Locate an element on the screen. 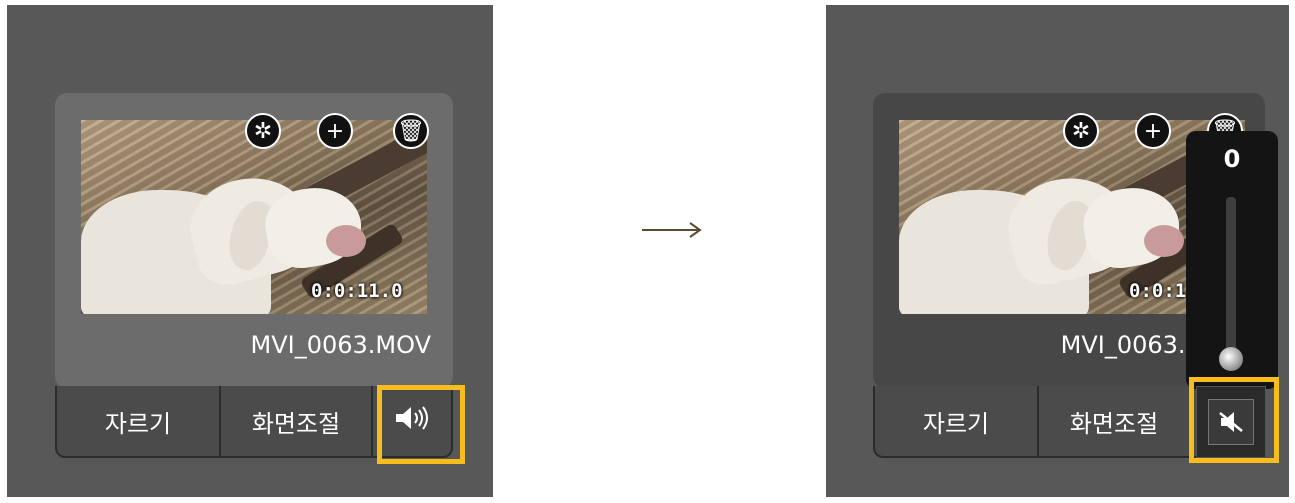 This screenshot has height=503, width=1295. volume-popup: 0 is located at coordinates (1232, 260).